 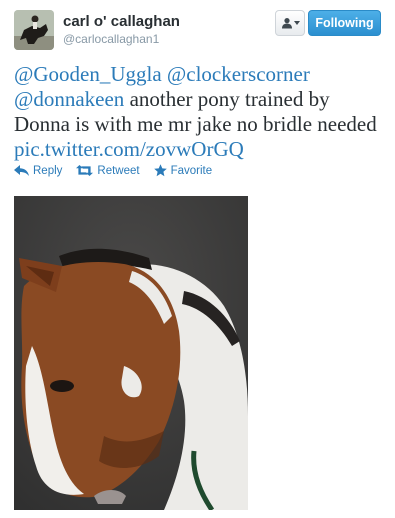 What do you see at coordinates (48, 170) in the screenshot?
I see `reply-label: Reply` at bounding box center [48, 170].